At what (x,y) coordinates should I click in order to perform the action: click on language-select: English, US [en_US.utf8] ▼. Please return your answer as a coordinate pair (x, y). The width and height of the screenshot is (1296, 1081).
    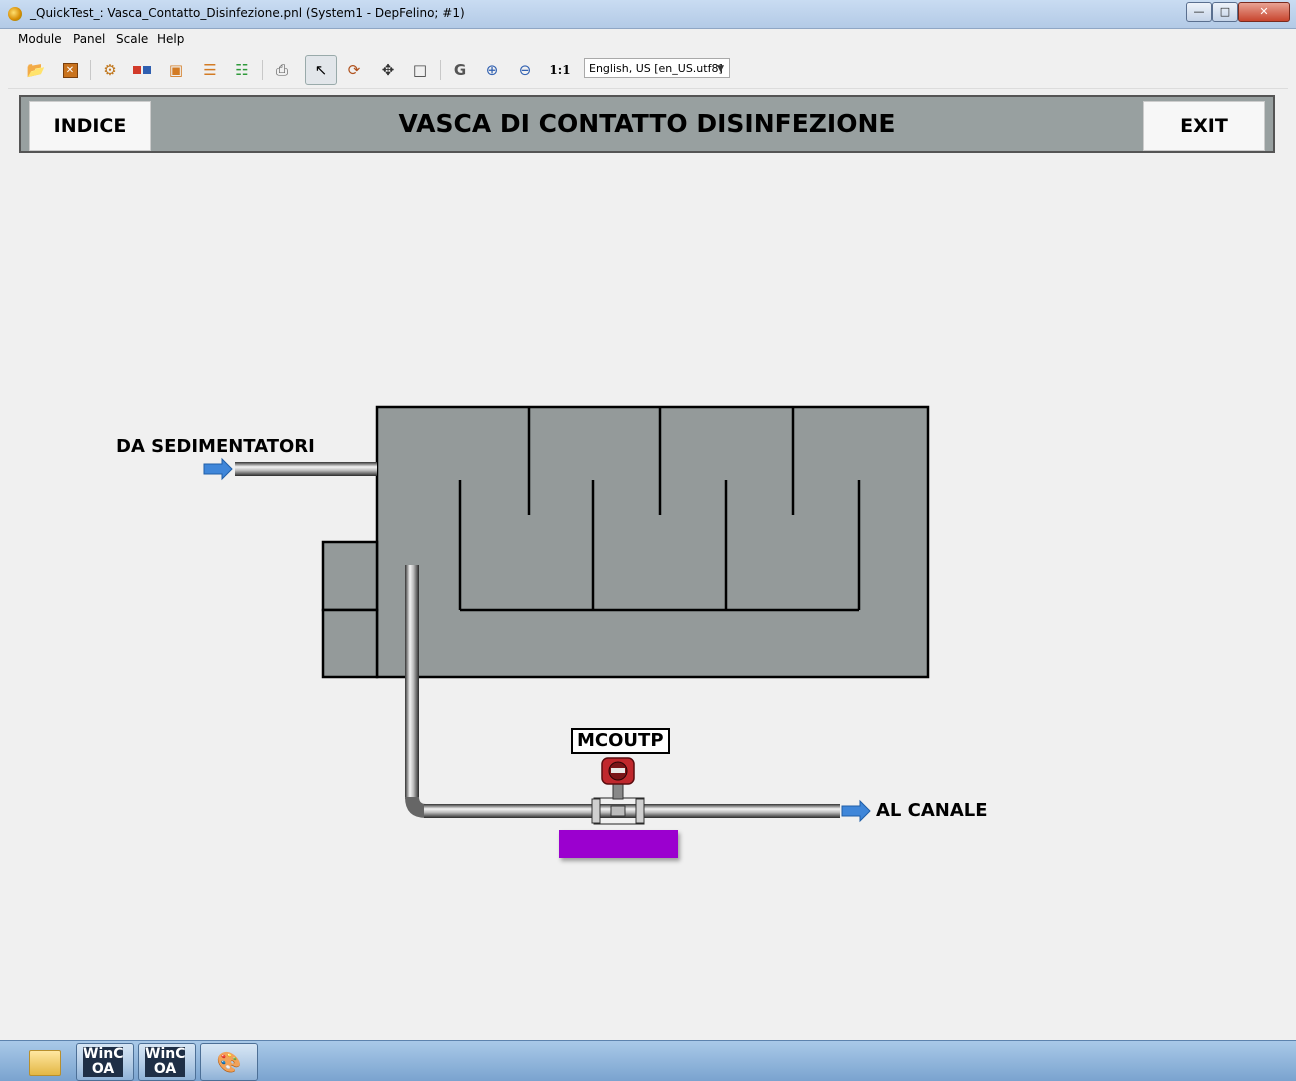
    Looking at the image, I should click on (657, 68).